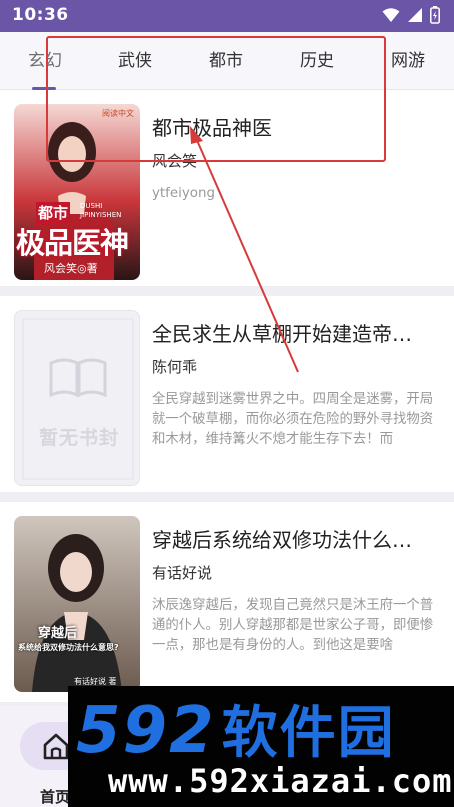 Image resolution: width=454 pixels, height=807 pixels. I want to click on cover-placeholder-text: 暂无书封, so click(79, 438).